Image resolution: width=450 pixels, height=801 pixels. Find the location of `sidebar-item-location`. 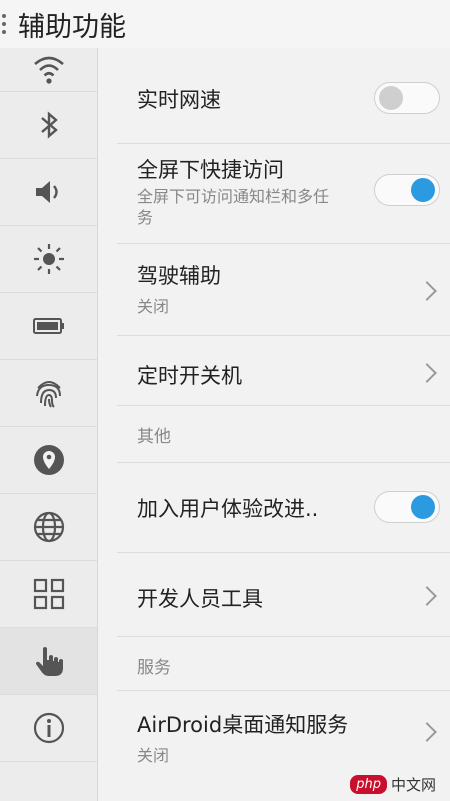

sidebar-item-location is located at coordinates (48, 460).